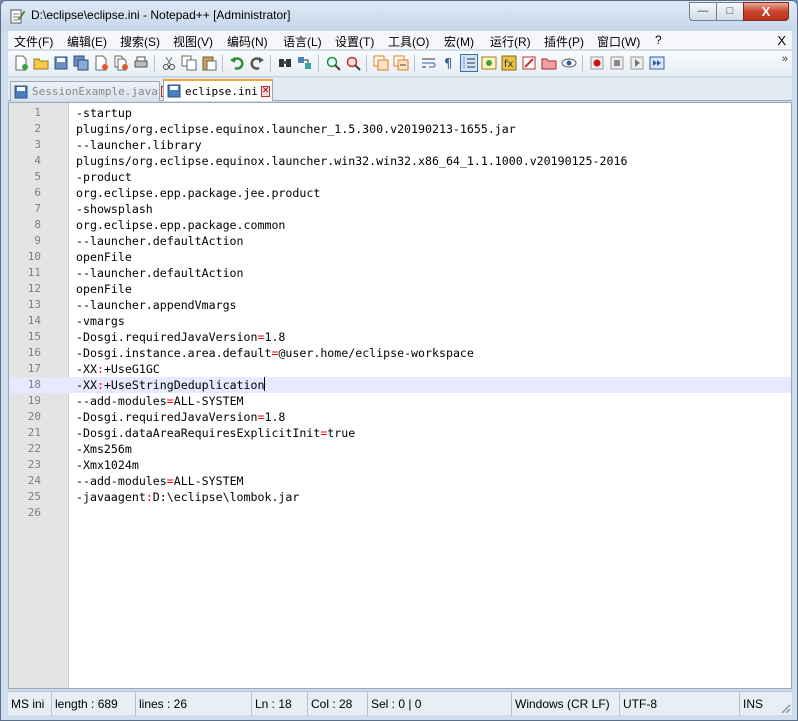  I want to click on menu-view: 视图(V), so click(193, 41).